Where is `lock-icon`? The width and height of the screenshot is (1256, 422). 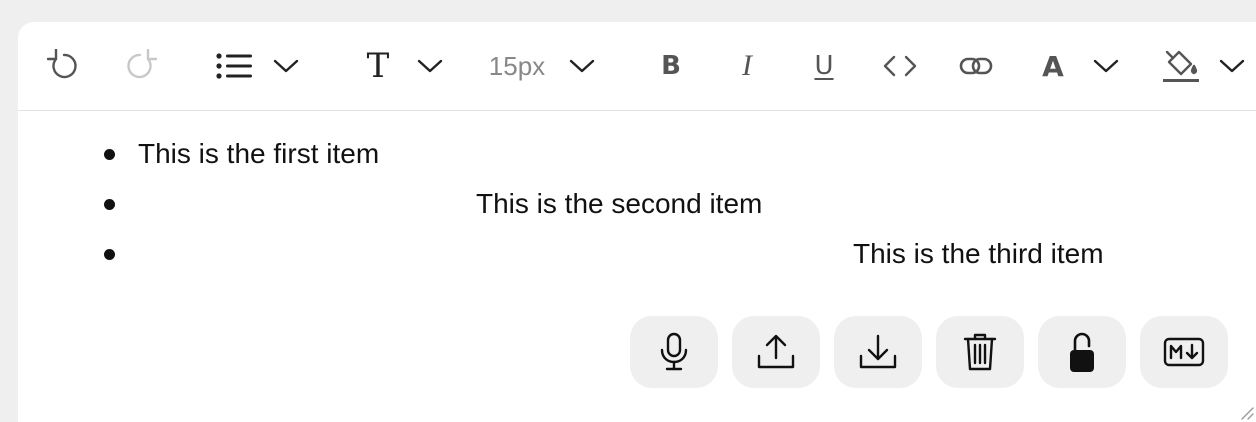
lock-icon is located at coordinates (1082, 352).